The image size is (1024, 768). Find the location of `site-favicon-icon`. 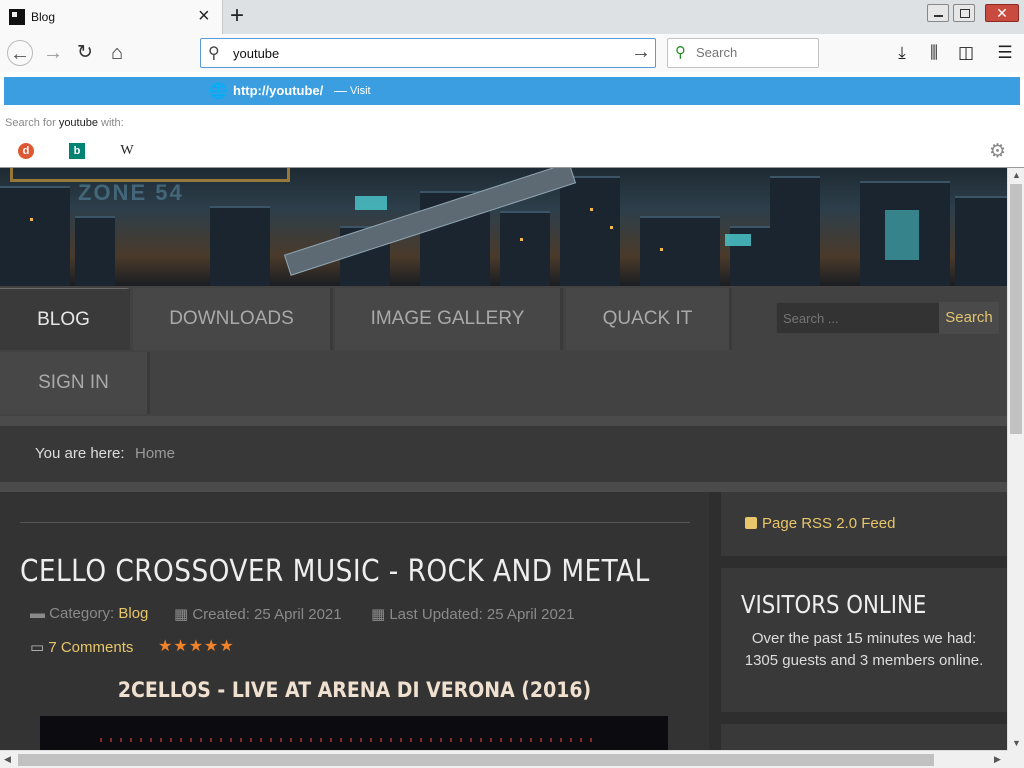

site-favicon-icon is located at coordinates (17, 17).